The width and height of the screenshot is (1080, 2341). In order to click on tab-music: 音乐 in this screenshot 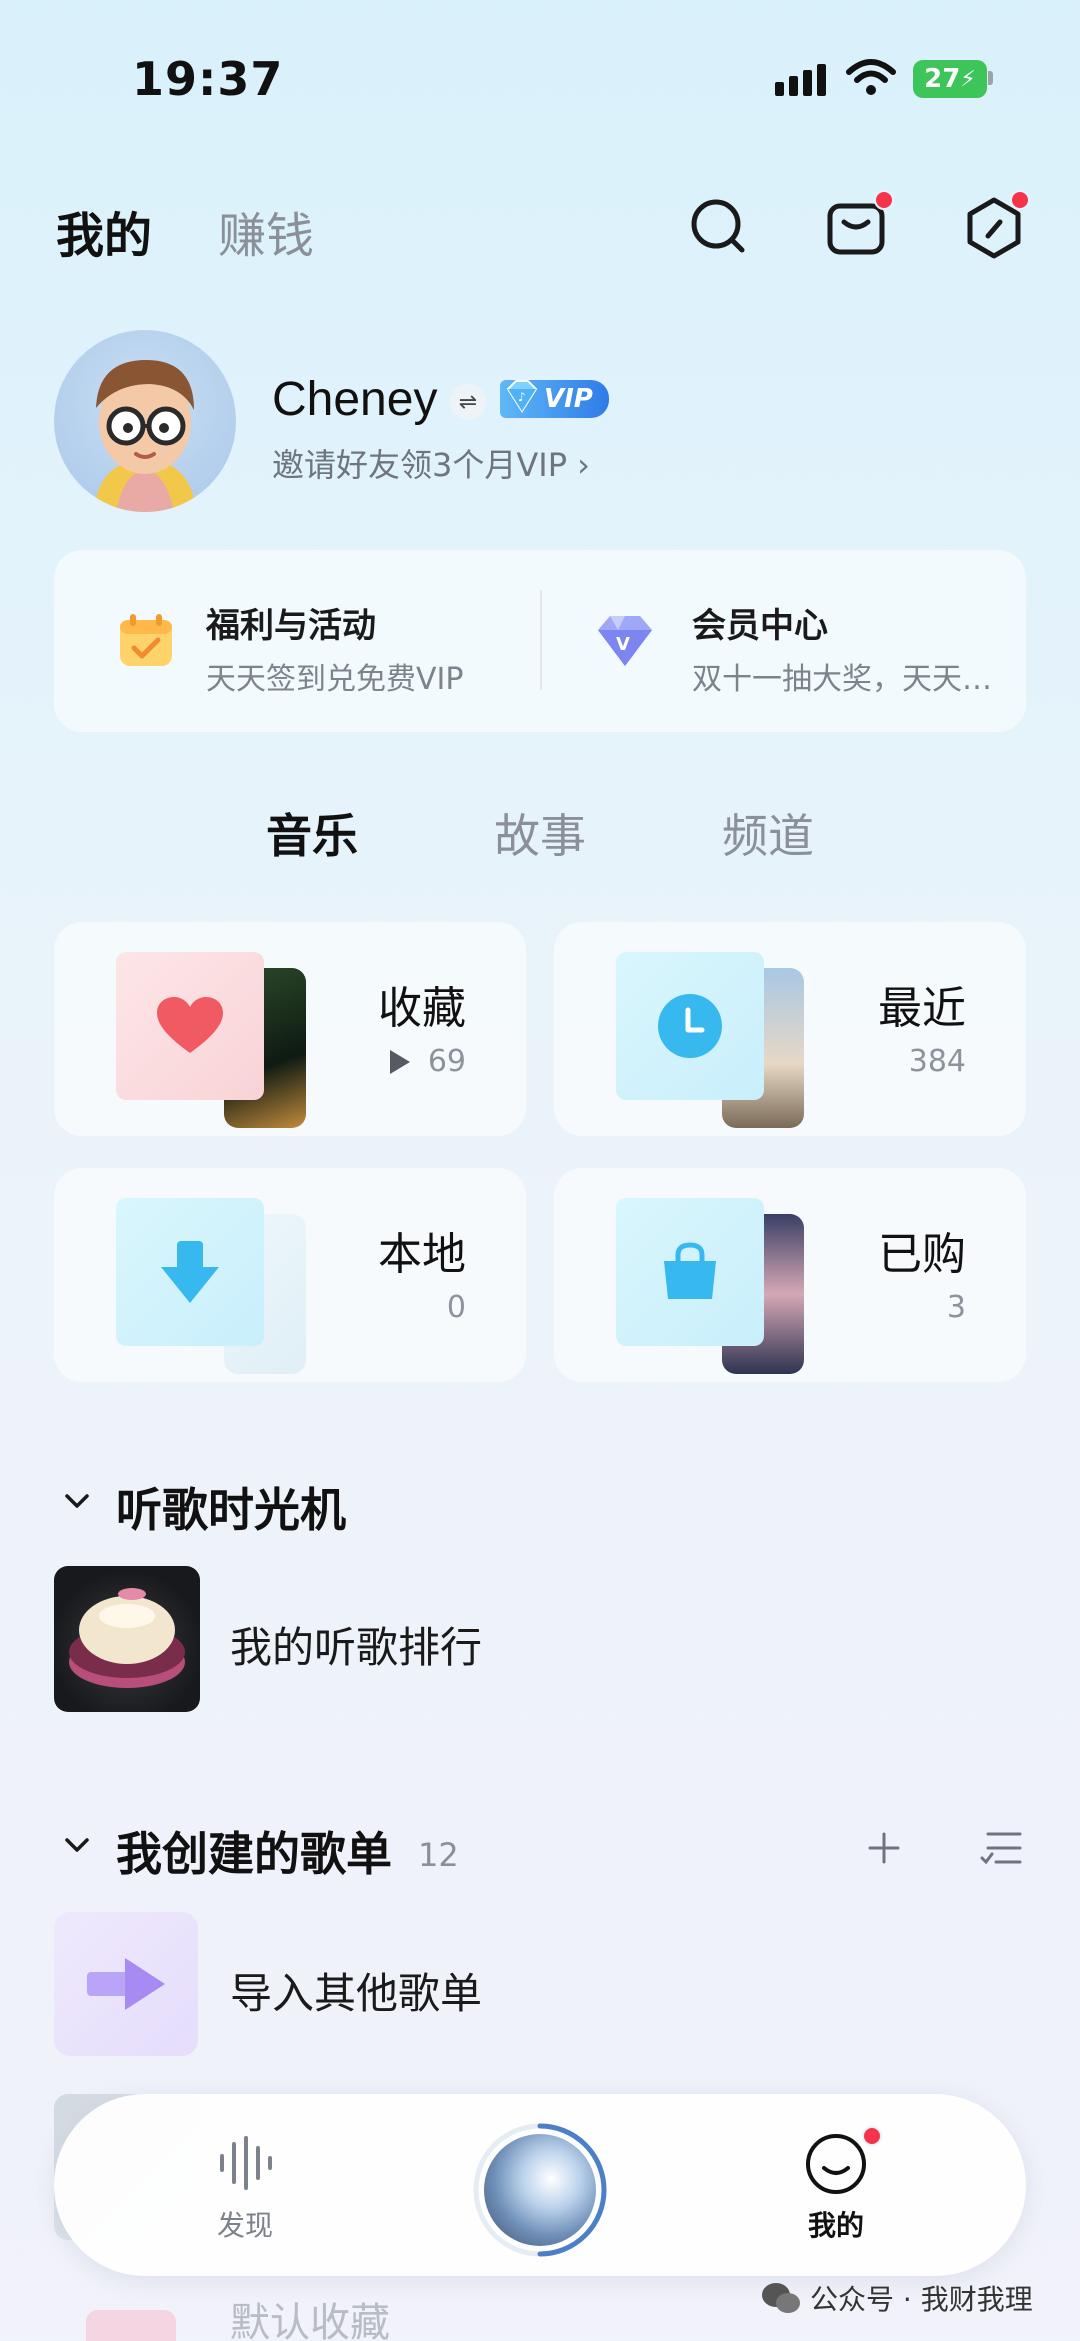, I will do `click(312, 833)`.